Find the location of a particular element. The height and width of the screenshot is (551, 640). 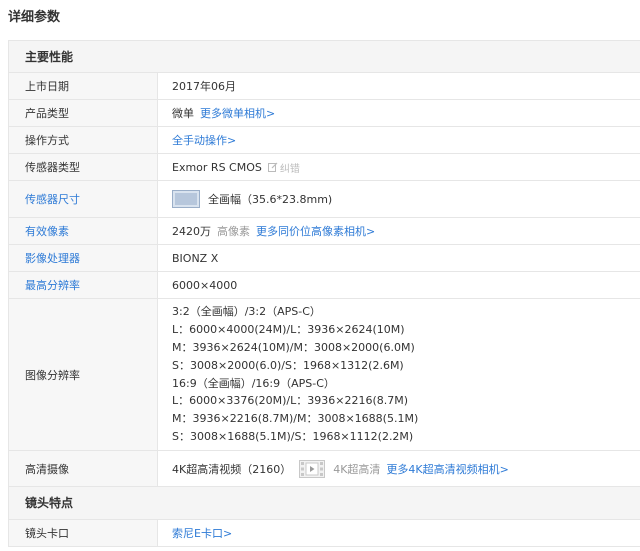

row-label: 镜头卡口 is located at coordinates (83, 533).